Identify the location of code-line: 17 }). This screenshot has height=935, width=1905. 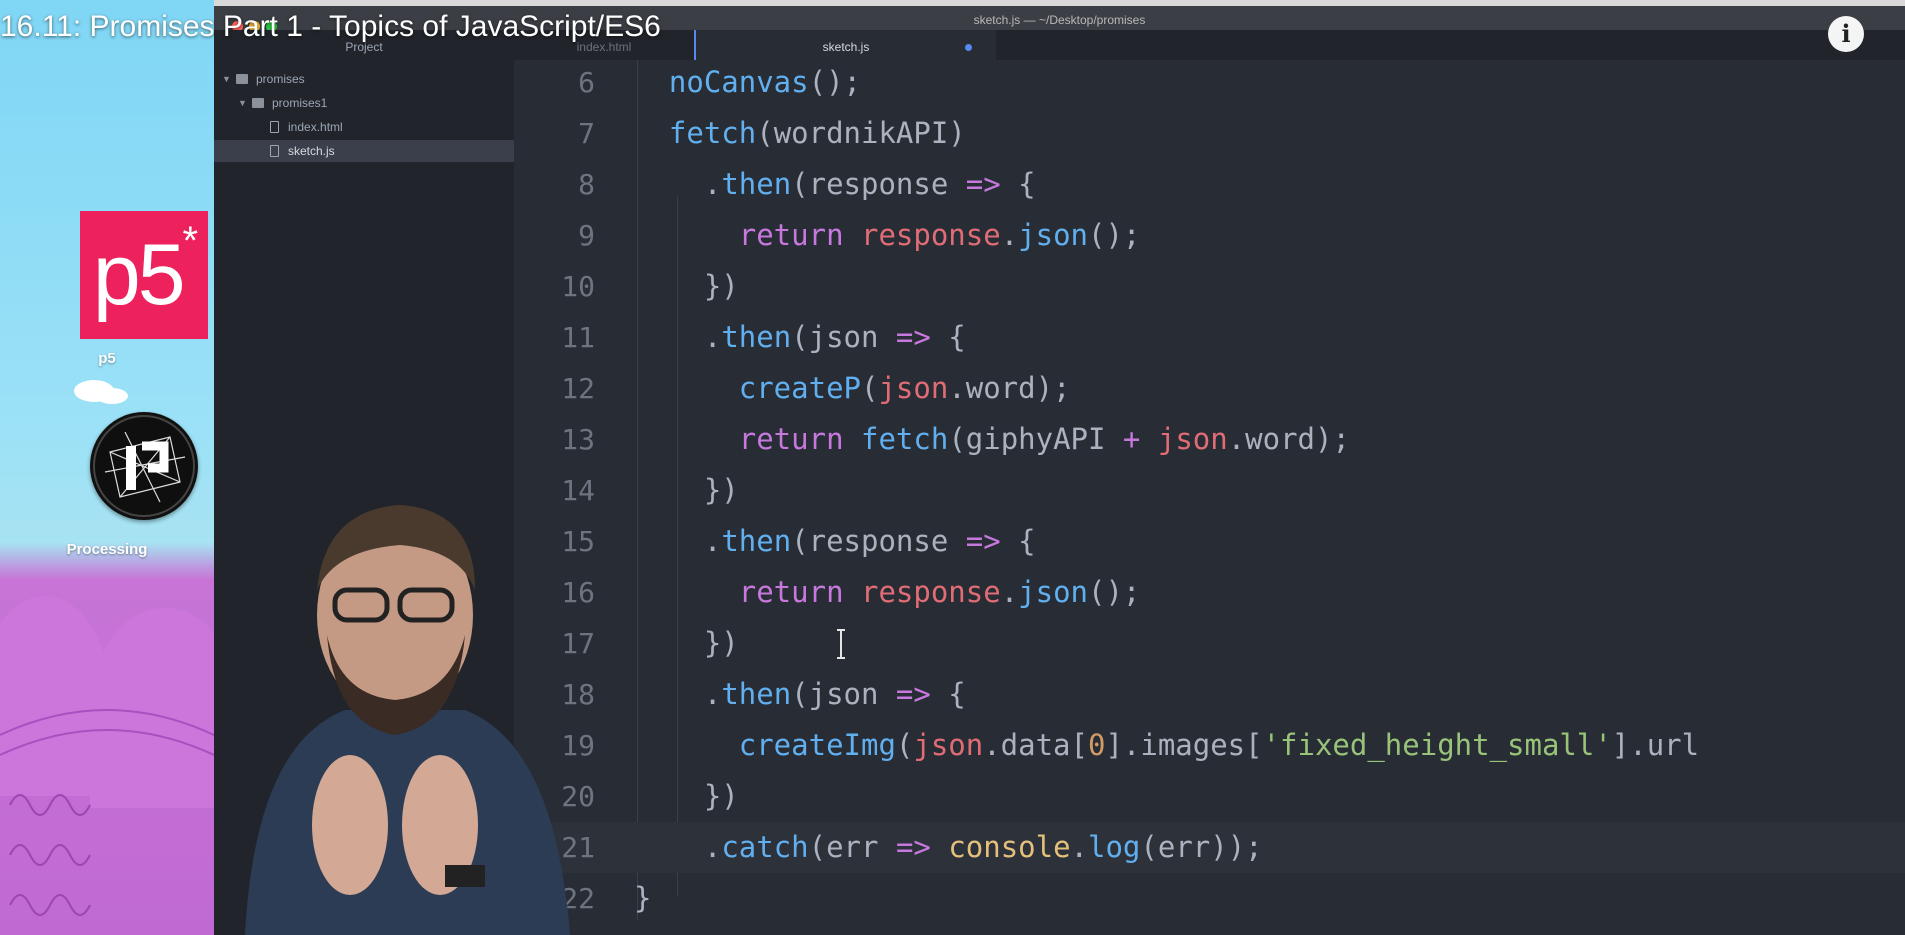
(1209, 643).